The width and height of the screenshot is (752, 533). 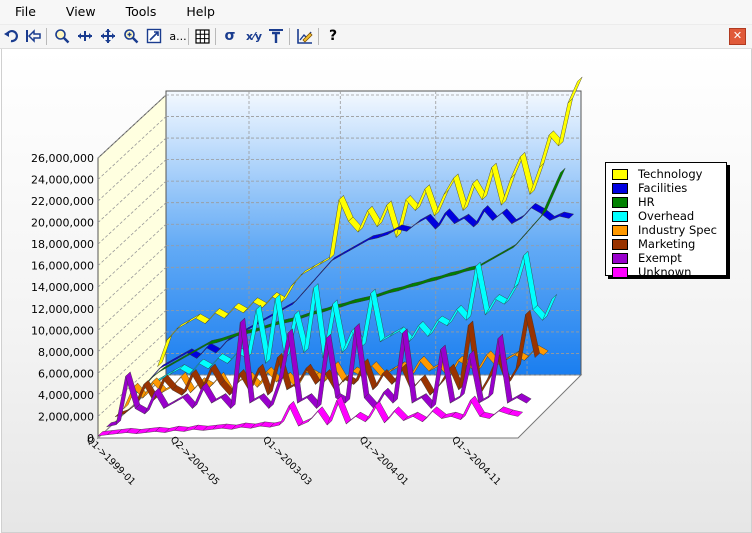 I want to click on x-tick-label: Q1->2004-01, so click(x=383, y=460).